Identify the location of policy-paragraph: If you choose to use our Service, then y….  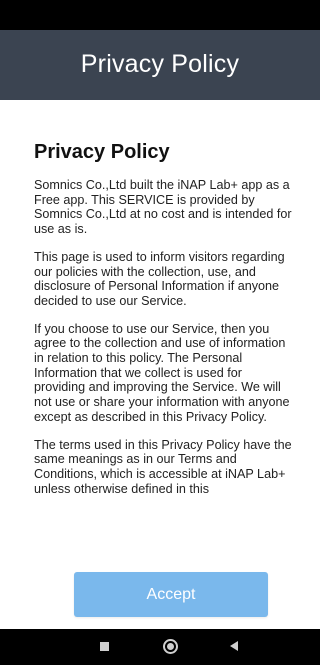
(162, 372).